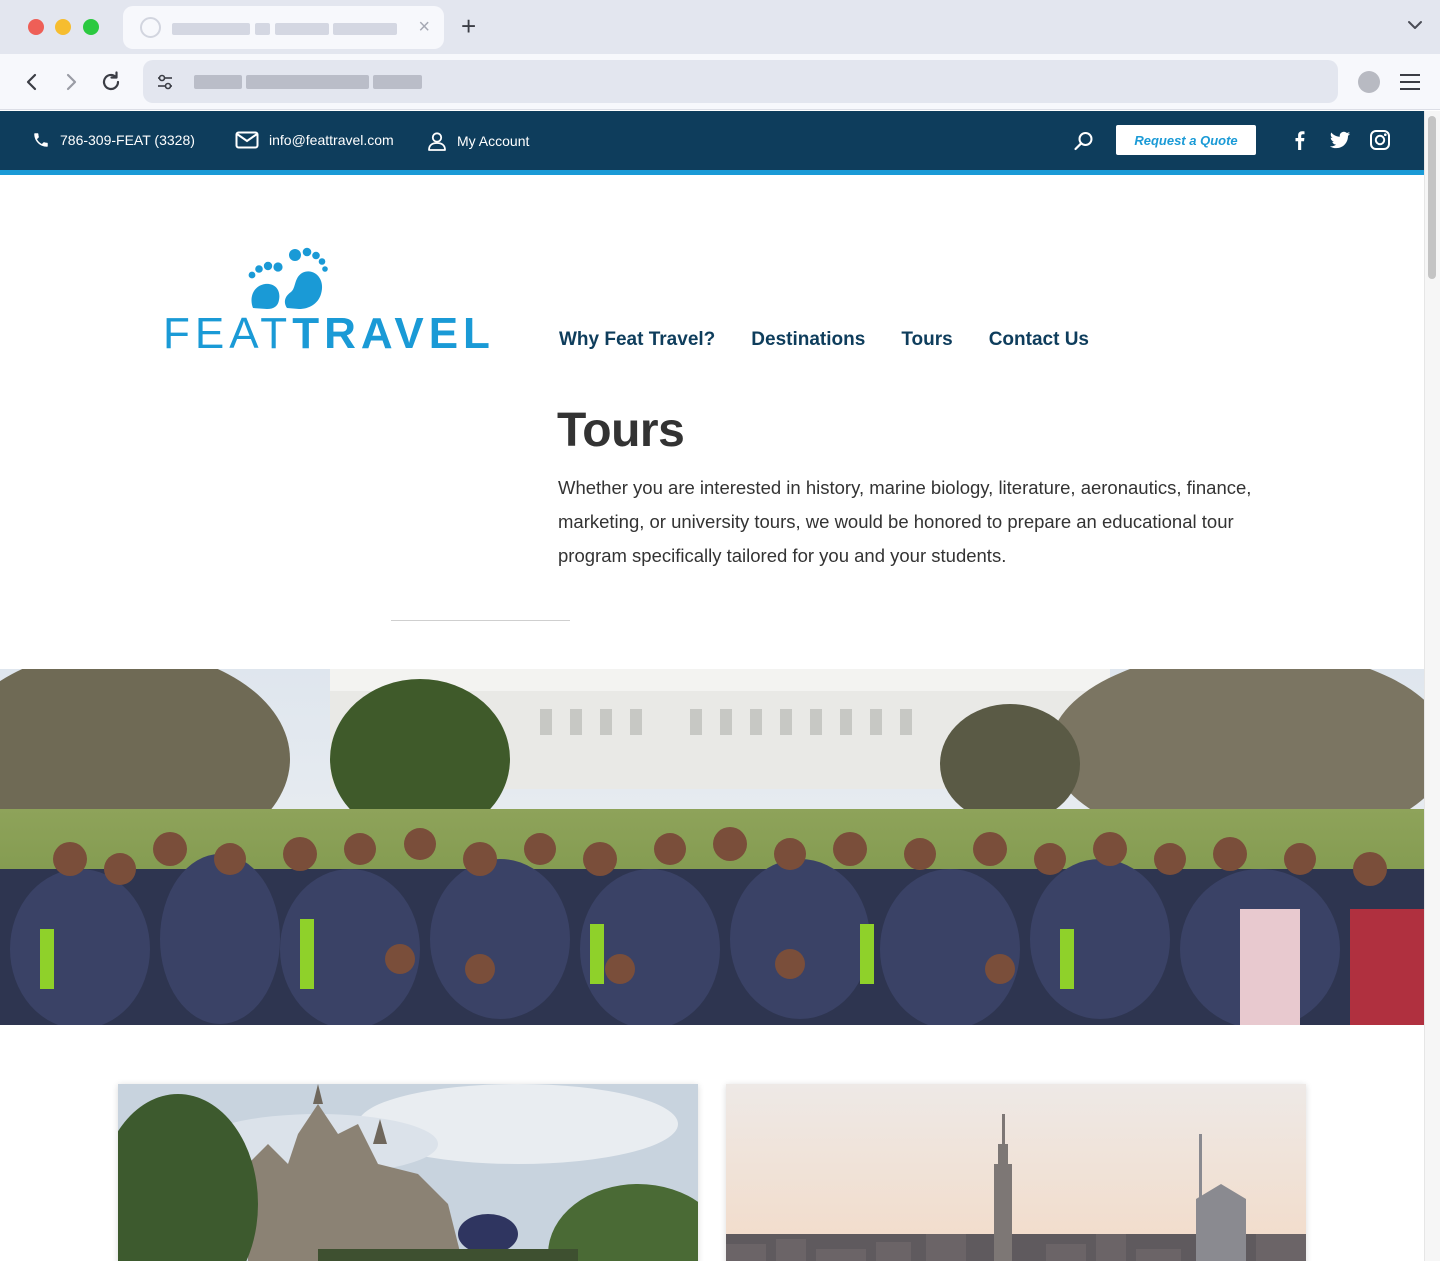 This screenshot has width=1440, height=1261. I want to click on forward-arrow-icon, so click(71, 82).